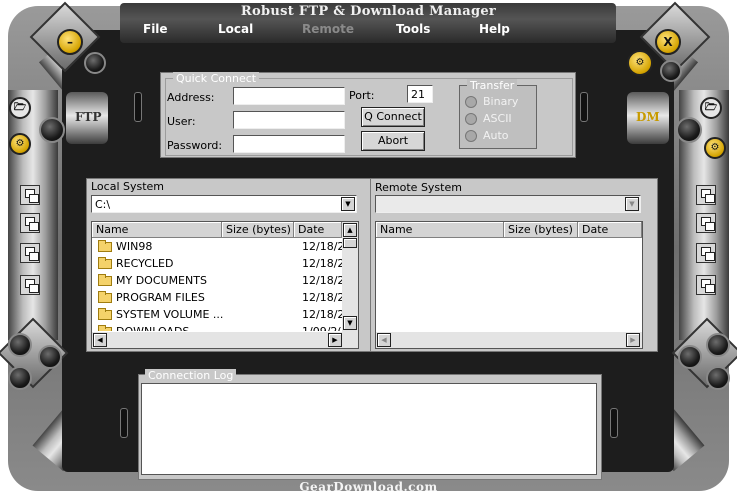 The height and width of the screenshot is (497, 737). What do you see at coordinates (541, 230) in the screenshot?
I see `remote-col-size: Size (bytes)` at bounding box center [541, 230].